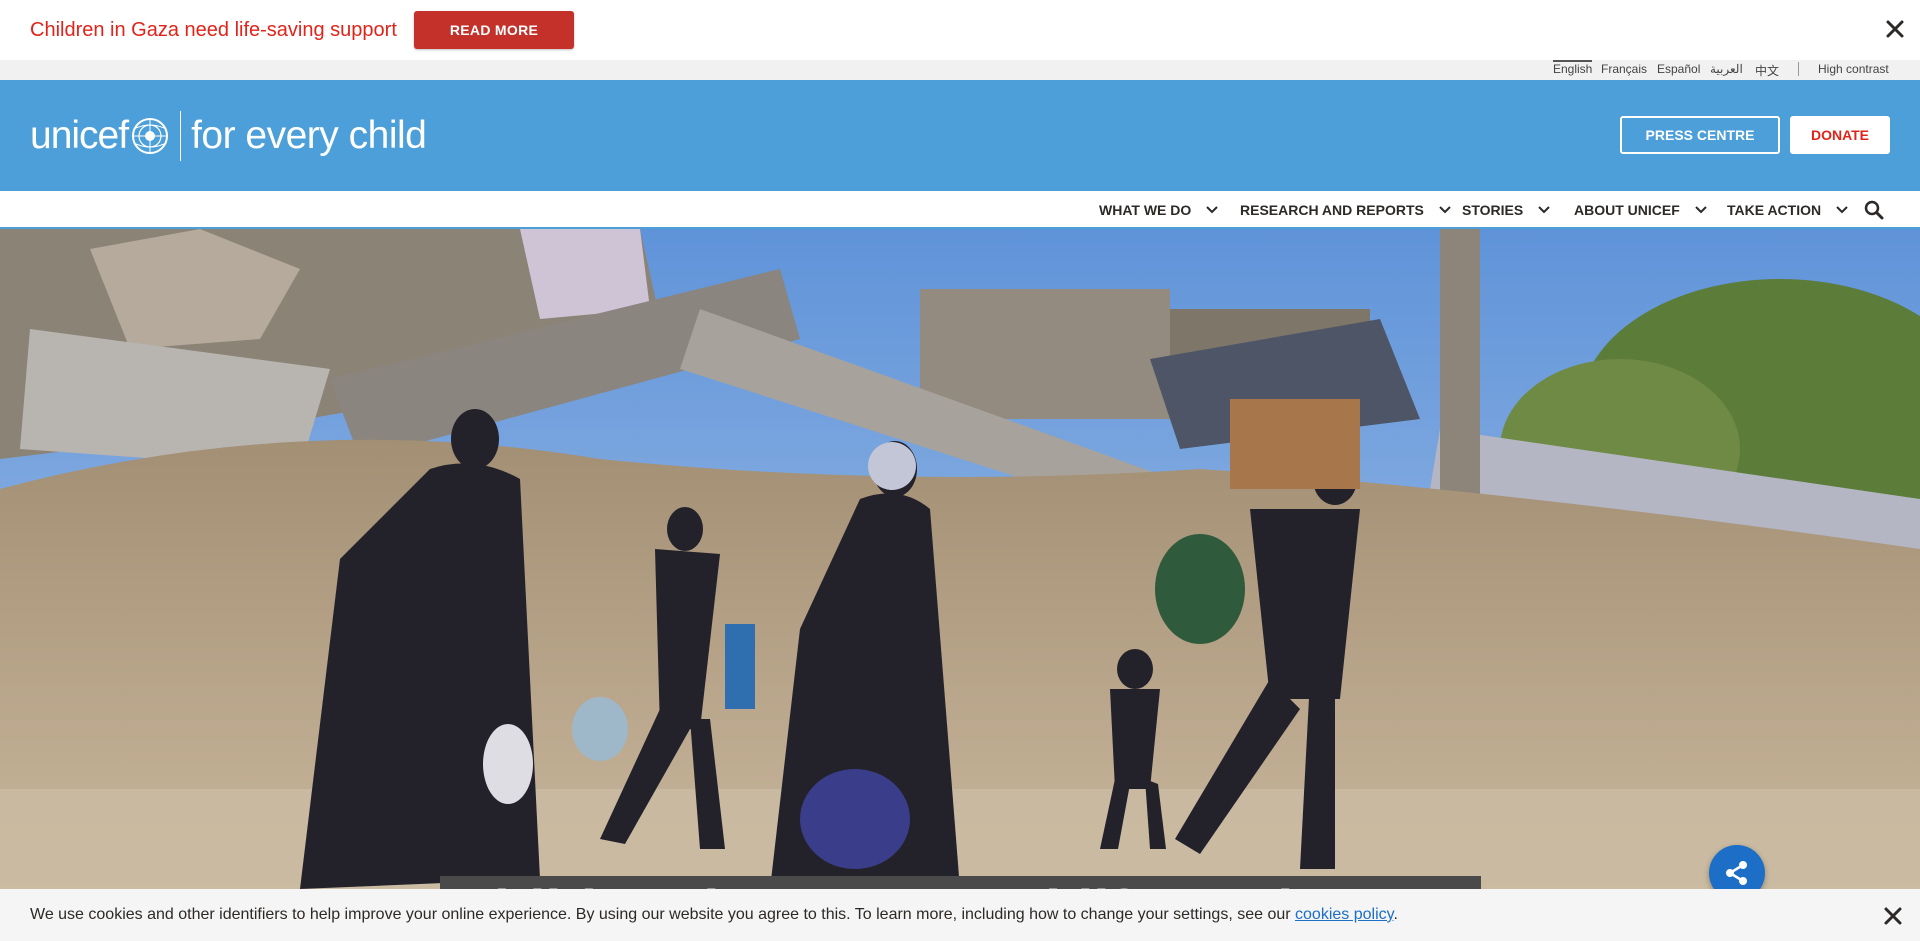 The image size is (1920, 941). What do you see at coordinates (1627, 210) in the screenshot?
I see `nav-item-label: ABOUT UNICEF` at bounding box center [1627, 210].